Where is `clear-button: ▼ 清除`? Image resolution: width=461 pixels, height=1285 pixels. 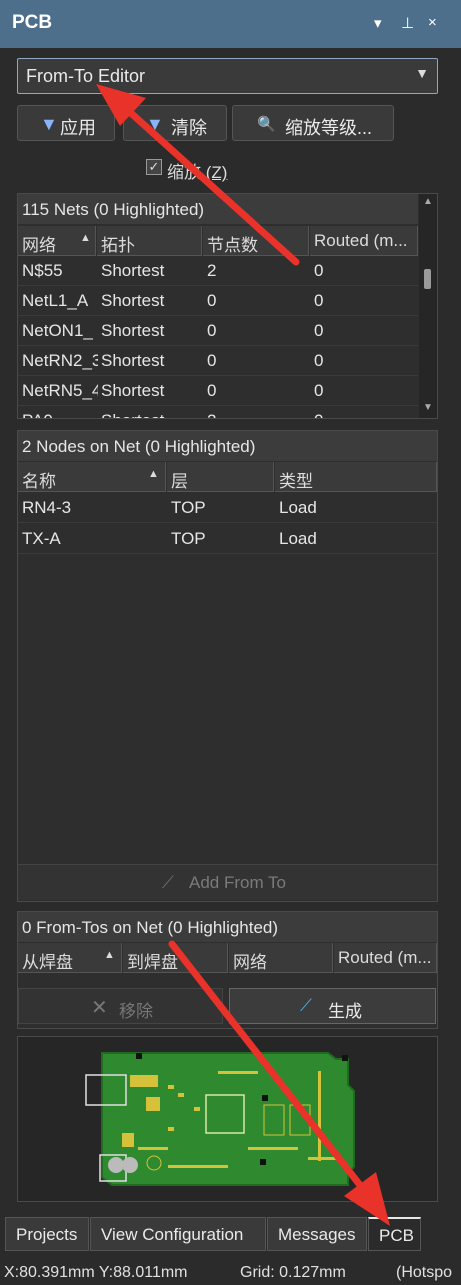 clear-button: ▼ 清除 is located at coordinates (175, 123).